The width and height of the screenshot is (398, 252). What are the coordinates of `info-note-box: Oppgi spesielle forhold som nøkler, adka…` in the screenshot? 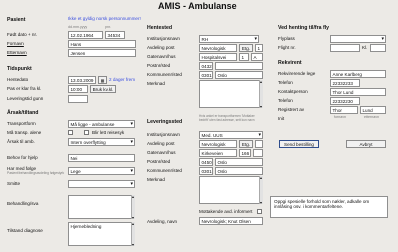 It's located at (329, 207).